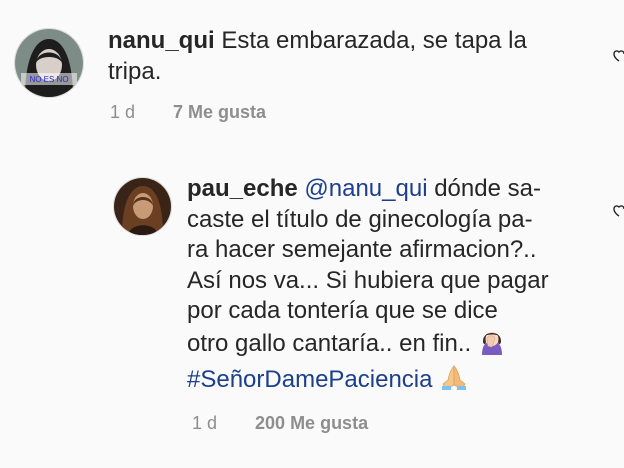 This screenshot has width=624, height=468. What do you see at coordinates (368, 280) in the screenshot?
I see `comment-body-line4: Así nos va... Si hubiera que pagar` at bounding box center [368, 280].